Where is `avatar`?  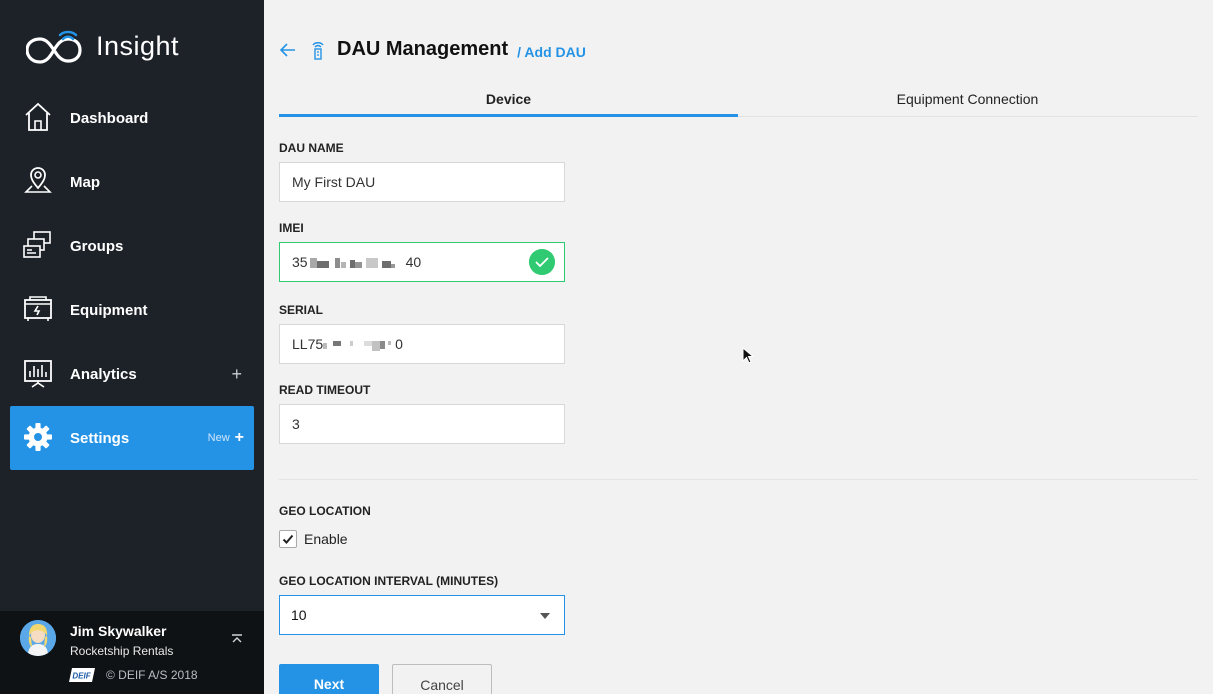
avatar is located at coordinates (38, 638).